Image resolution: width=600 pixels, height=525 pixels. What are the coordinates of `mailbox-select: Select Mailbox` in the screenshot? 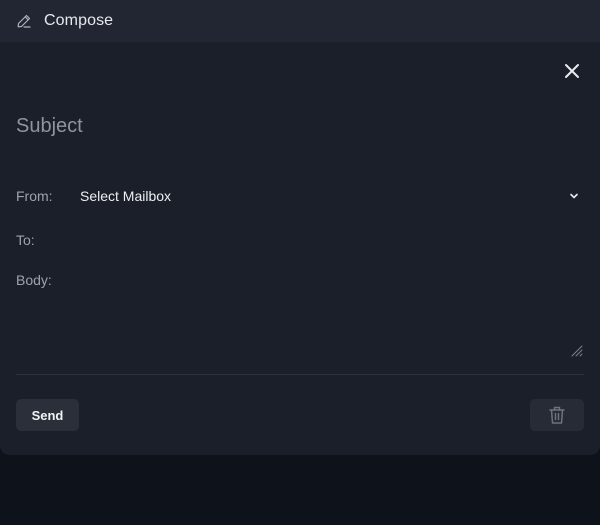 It's located at (332, 196).